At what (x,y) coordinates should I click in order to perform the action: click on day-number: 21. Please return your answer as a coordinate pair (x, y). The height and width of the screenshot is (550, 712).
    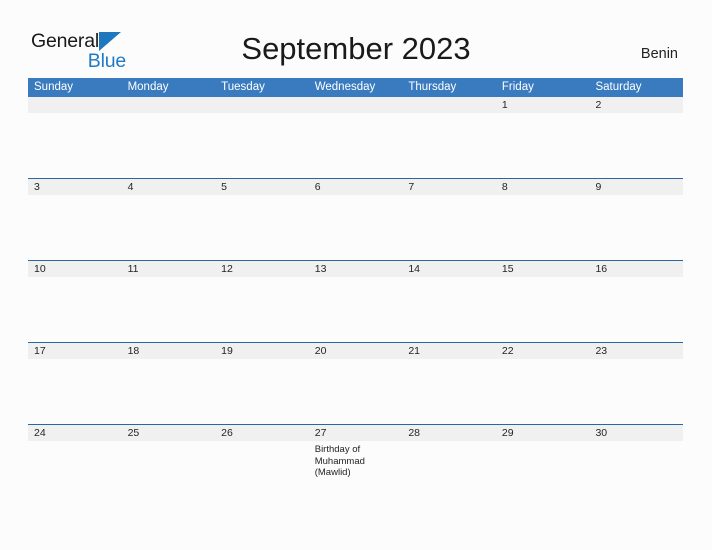
    Looking at the image, I should click on (449, 351).